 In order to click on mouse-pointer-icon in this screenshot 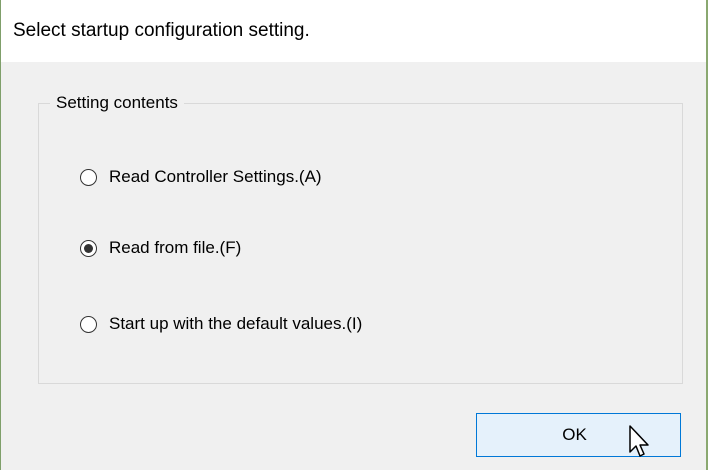, I will do `click(639, 441)`.